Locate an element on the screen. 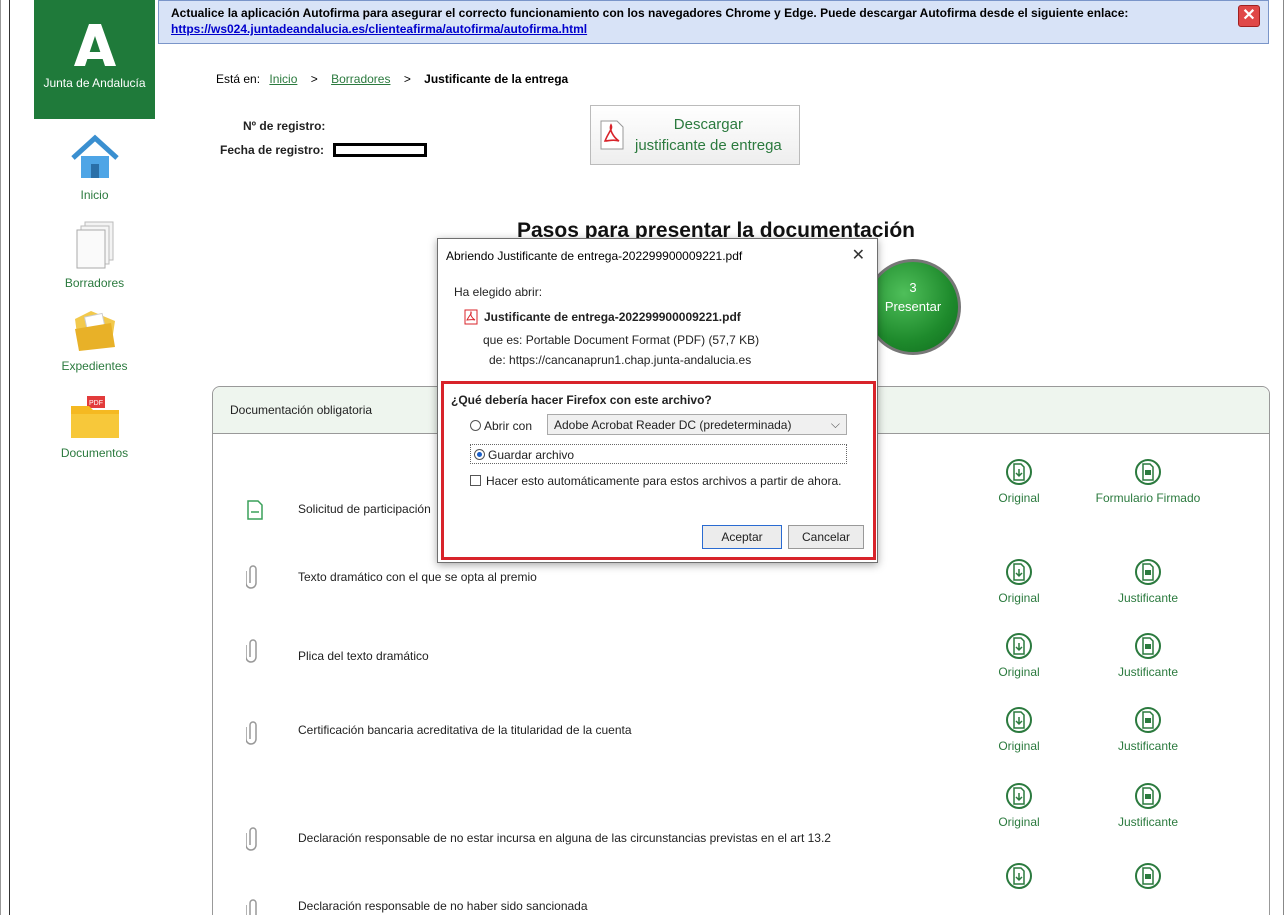 This screenshot has height=915, width=1288. download-line2: justificante de entrega is located at coordinates (708, 145).